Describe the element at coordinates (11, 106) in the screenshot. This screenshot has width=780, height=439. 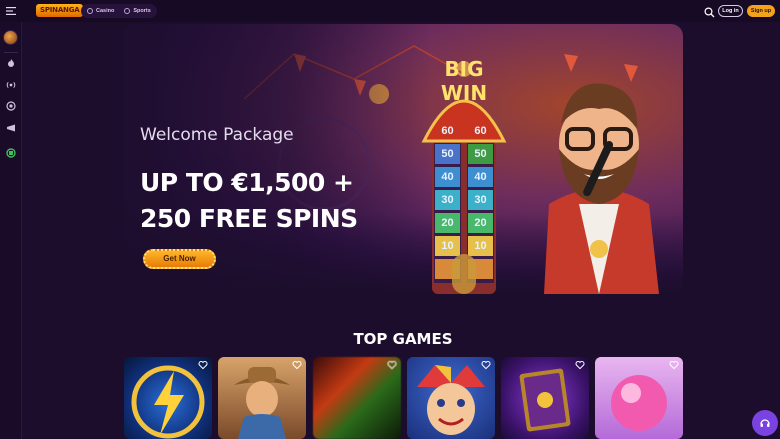
I see `chip-icon` at that location.